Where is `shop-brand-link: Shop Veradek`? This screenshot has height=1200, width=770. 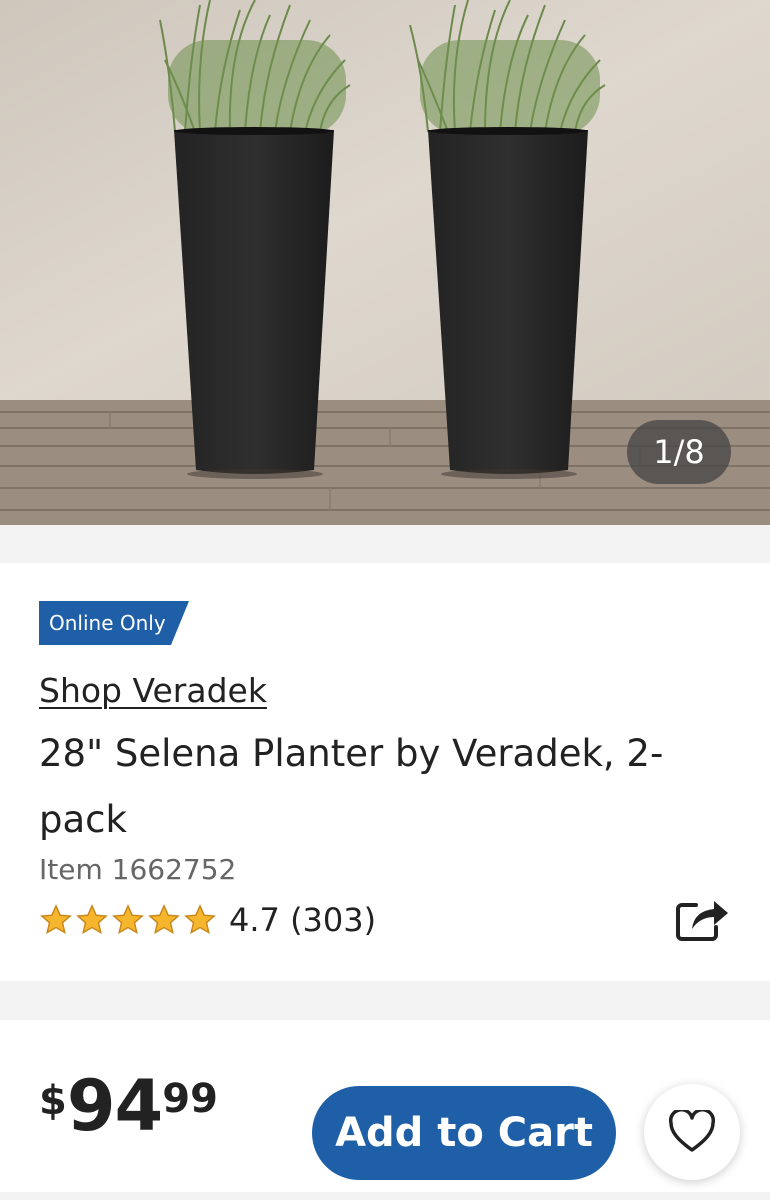 shop-brand-link: Shop Veradek is located at coordinates (153, 690).